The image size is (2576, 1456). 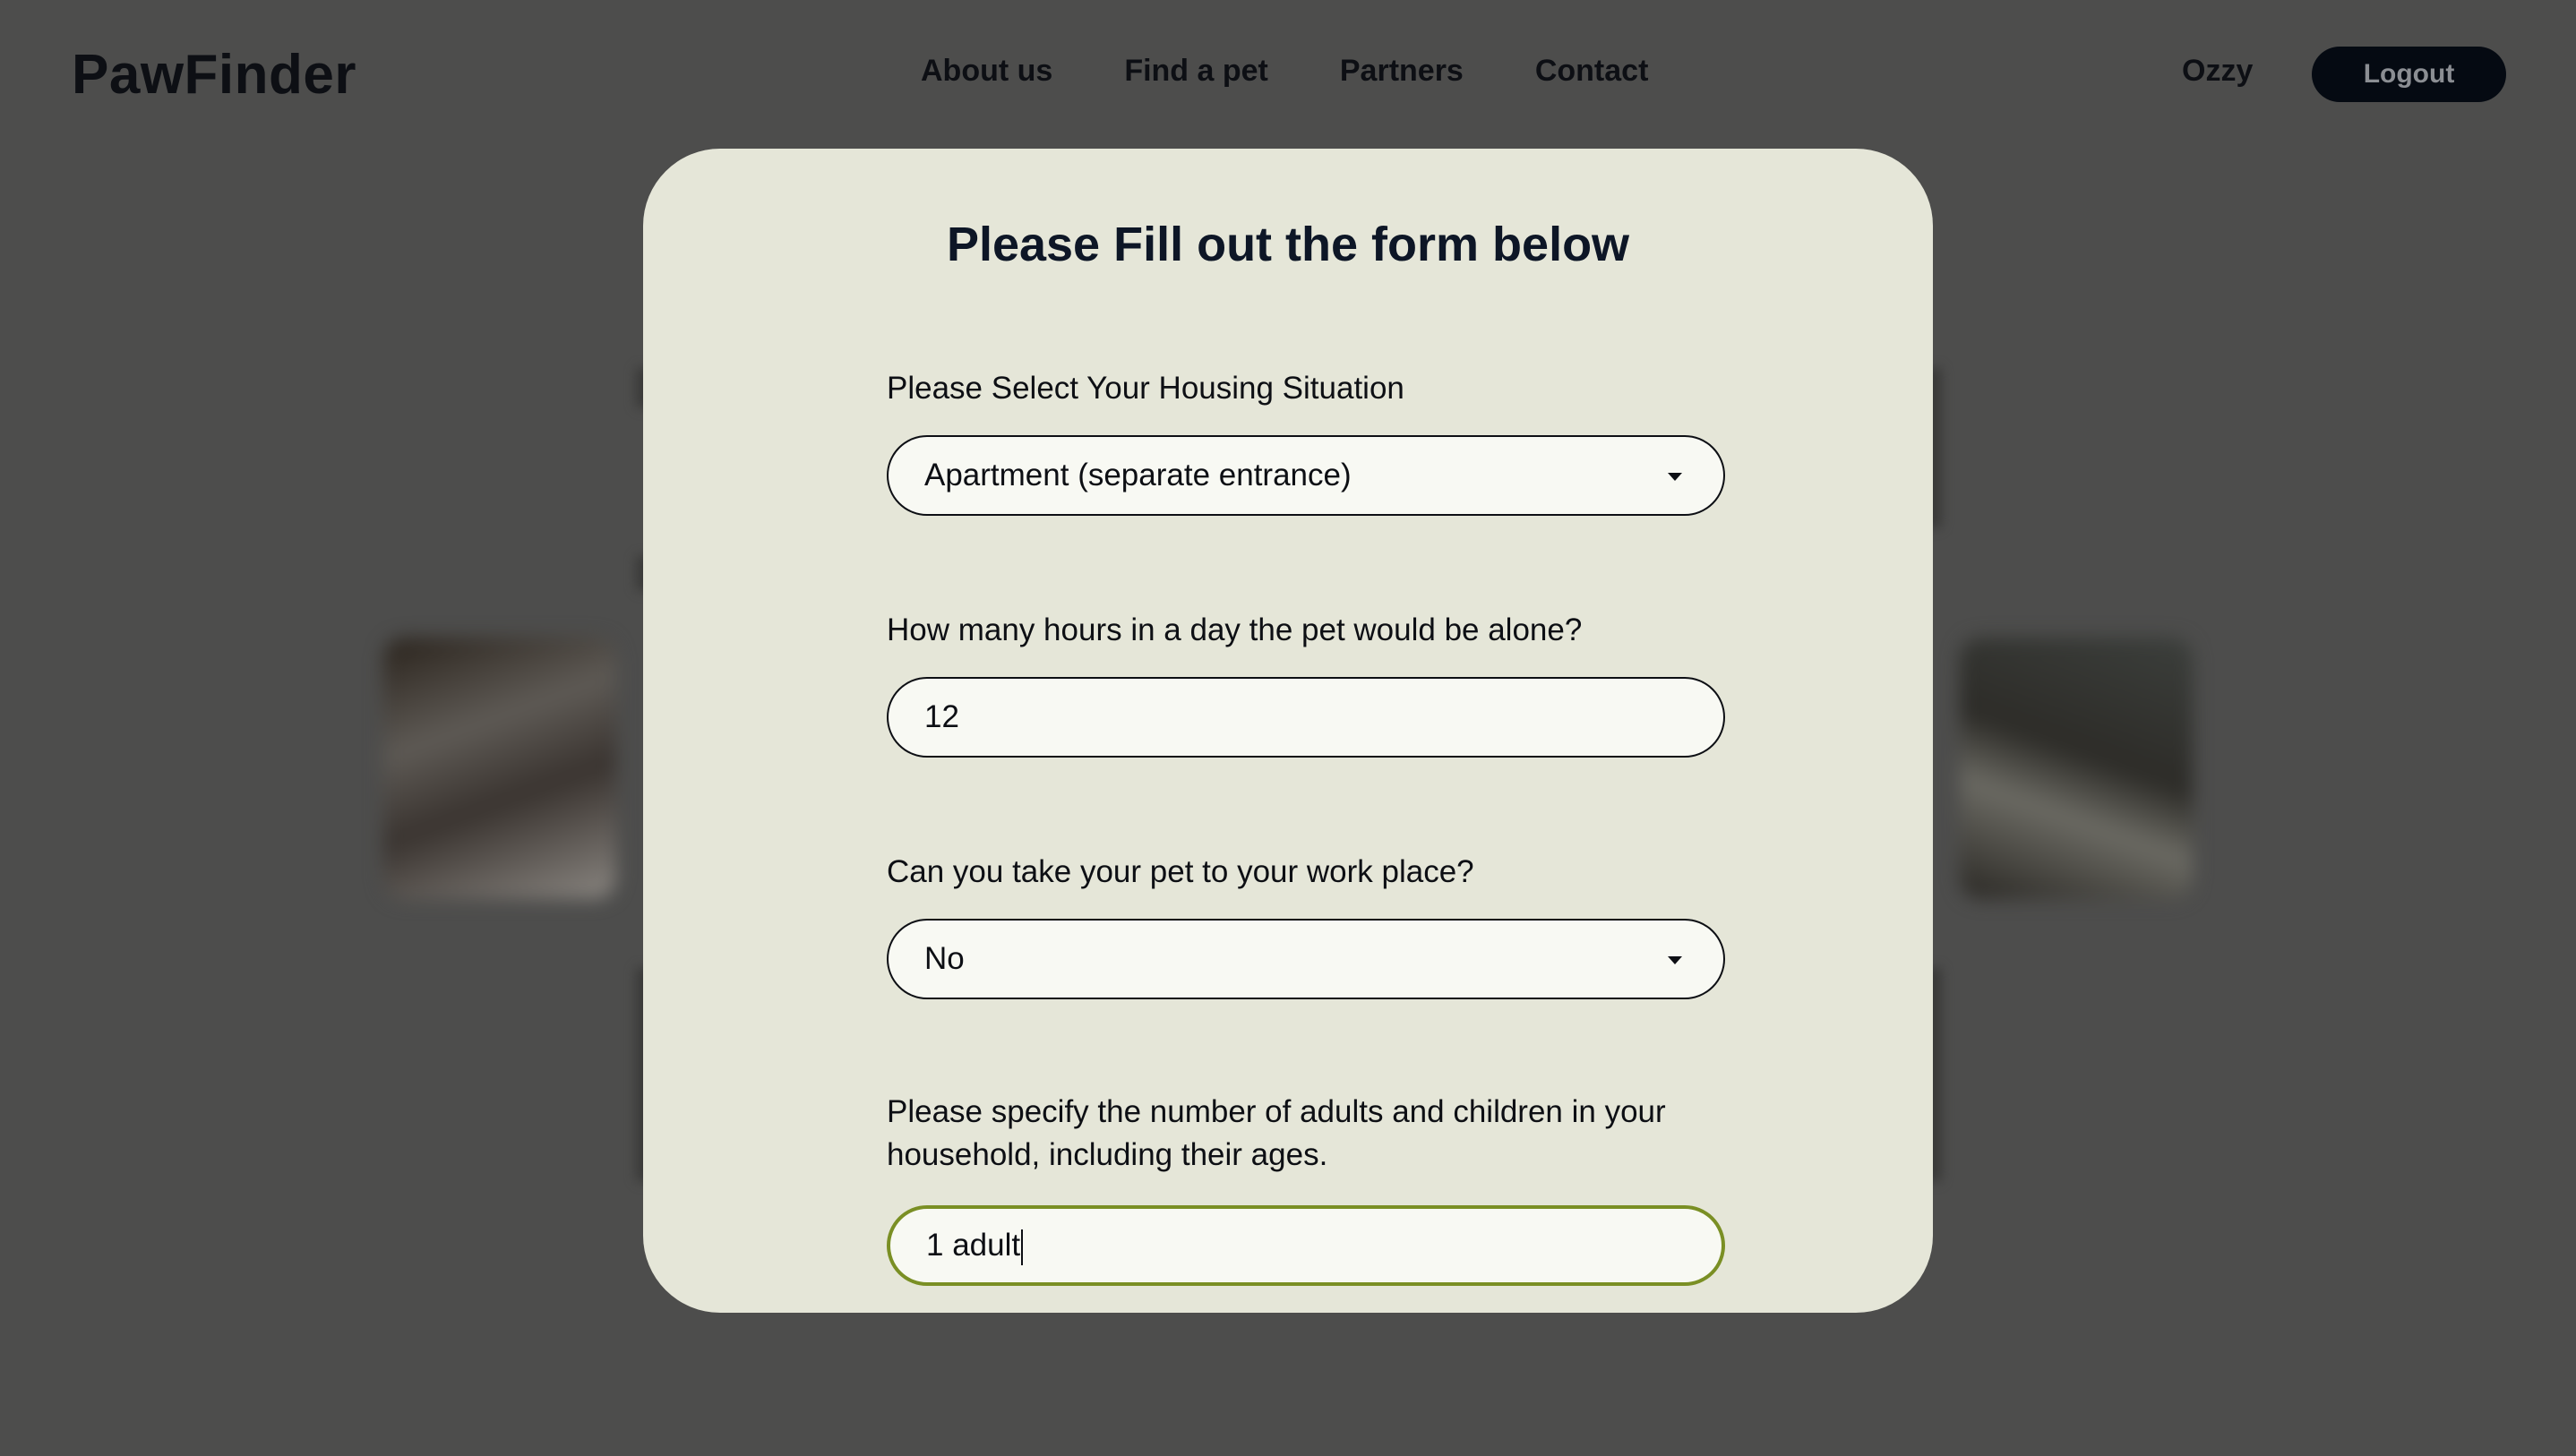 I want to click on nav-partners: Partners, so click(x=1402, y=71).